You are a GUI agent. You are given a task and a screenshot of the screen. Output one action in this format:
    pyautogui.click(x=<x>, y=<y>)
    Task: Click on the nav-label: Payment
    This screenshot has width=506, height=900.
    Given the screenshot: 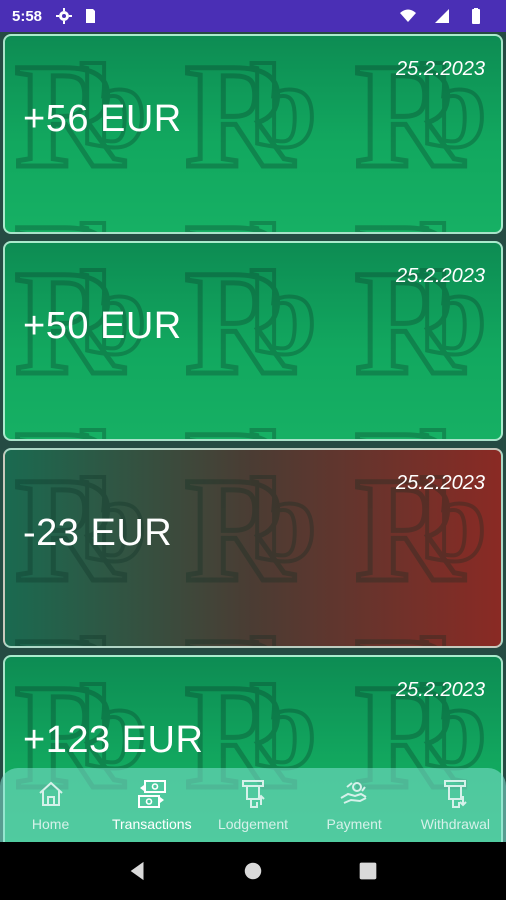 What is the action you would take?
    pyautogui.click(x=354, y=824)
    